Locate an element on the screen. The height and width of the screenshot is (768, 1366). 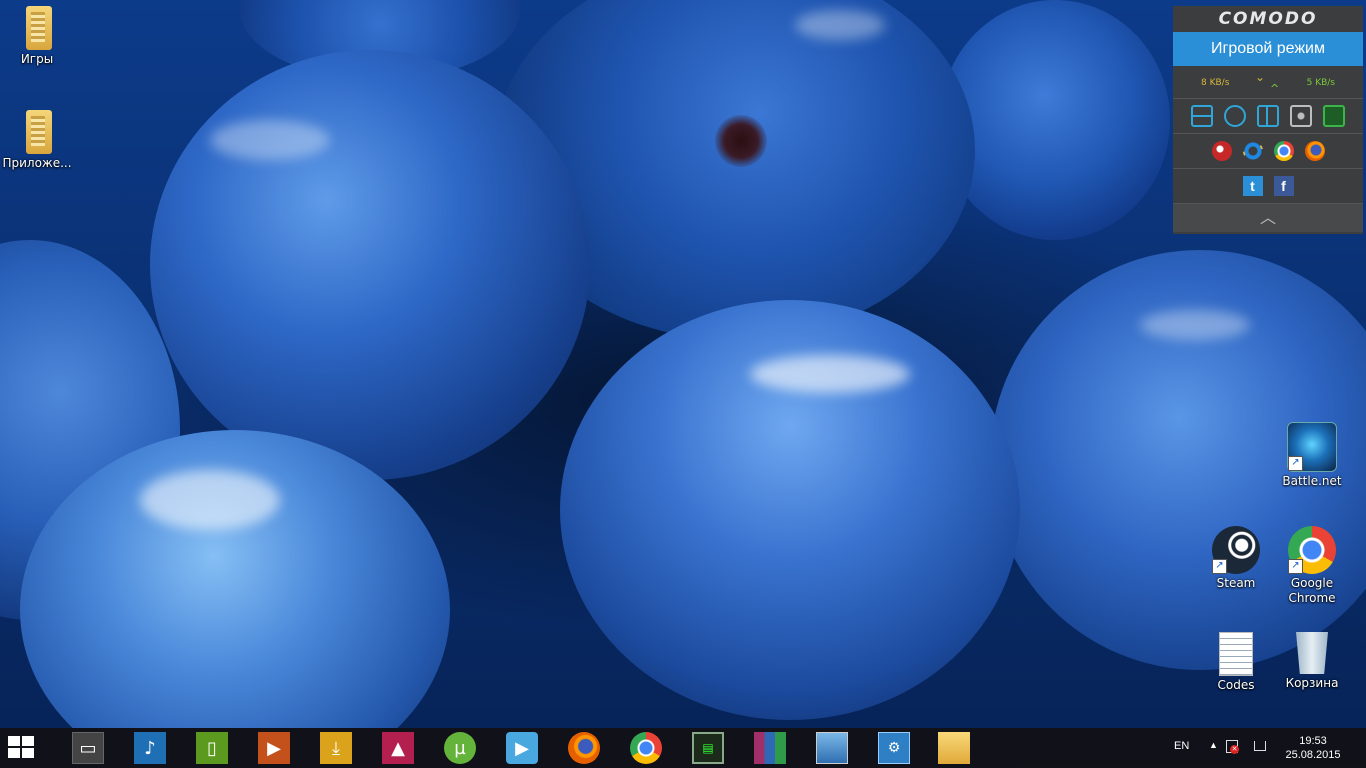
upload-arrow-icon: ^ is located at coordinates (1275, 88).